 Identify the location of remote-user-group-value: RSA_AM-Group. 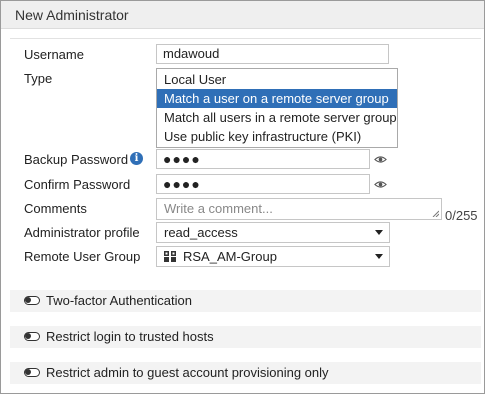
(230, 256).